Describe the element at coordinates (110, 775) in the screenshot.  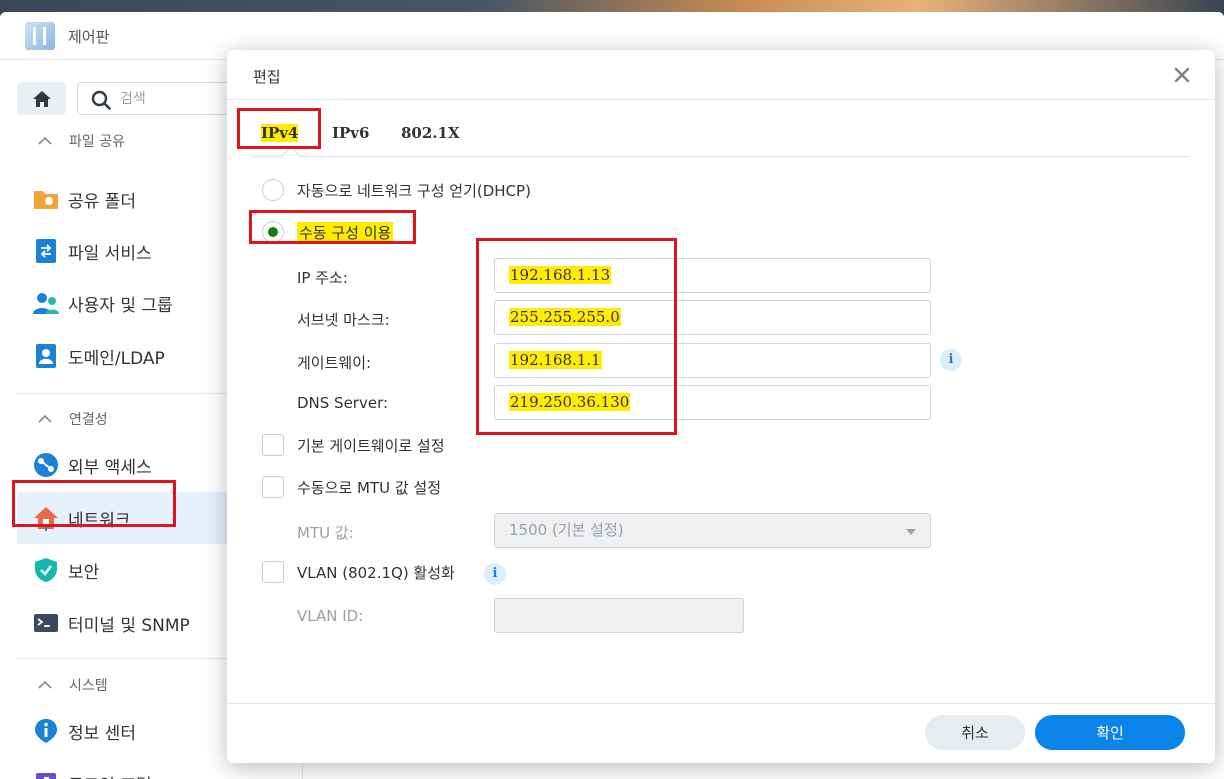
I see `sidebar-item-label: 로그인 포털` at that location.